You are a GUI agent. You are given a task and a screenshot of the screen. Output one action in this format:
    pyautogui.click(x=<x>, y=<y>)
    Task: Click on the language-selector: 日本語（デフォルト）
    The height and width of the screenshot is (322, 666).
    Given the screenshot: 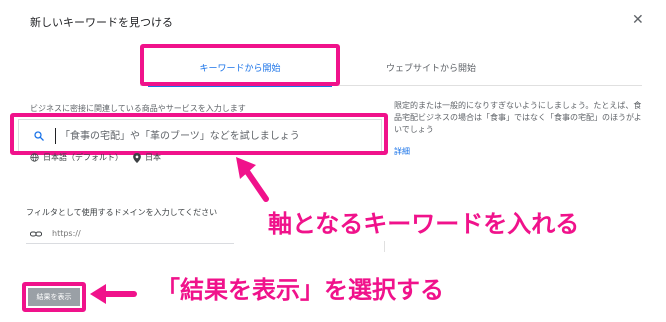 What is the action you would take?
    pyautogui.click(x=83, y=157)
    